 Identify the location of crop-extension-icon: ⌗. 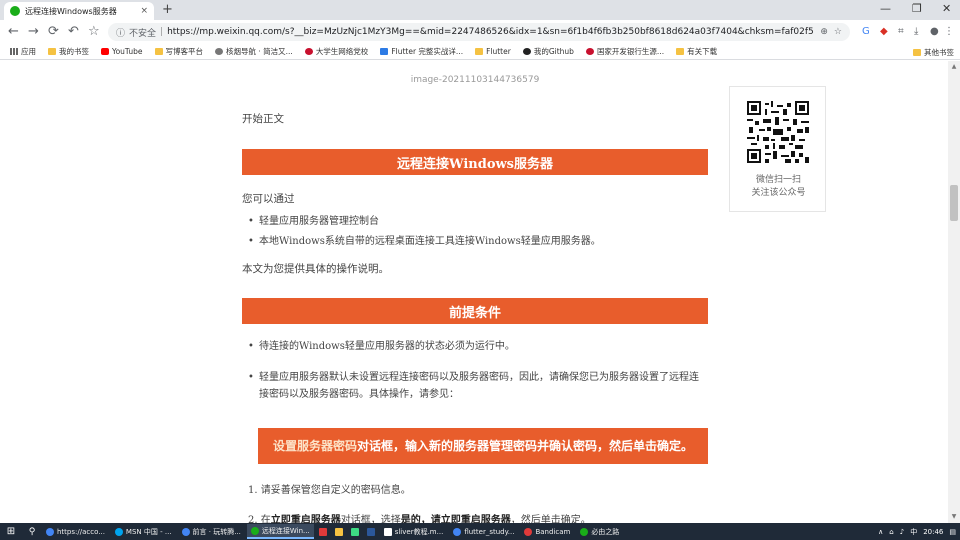
(901, 32).